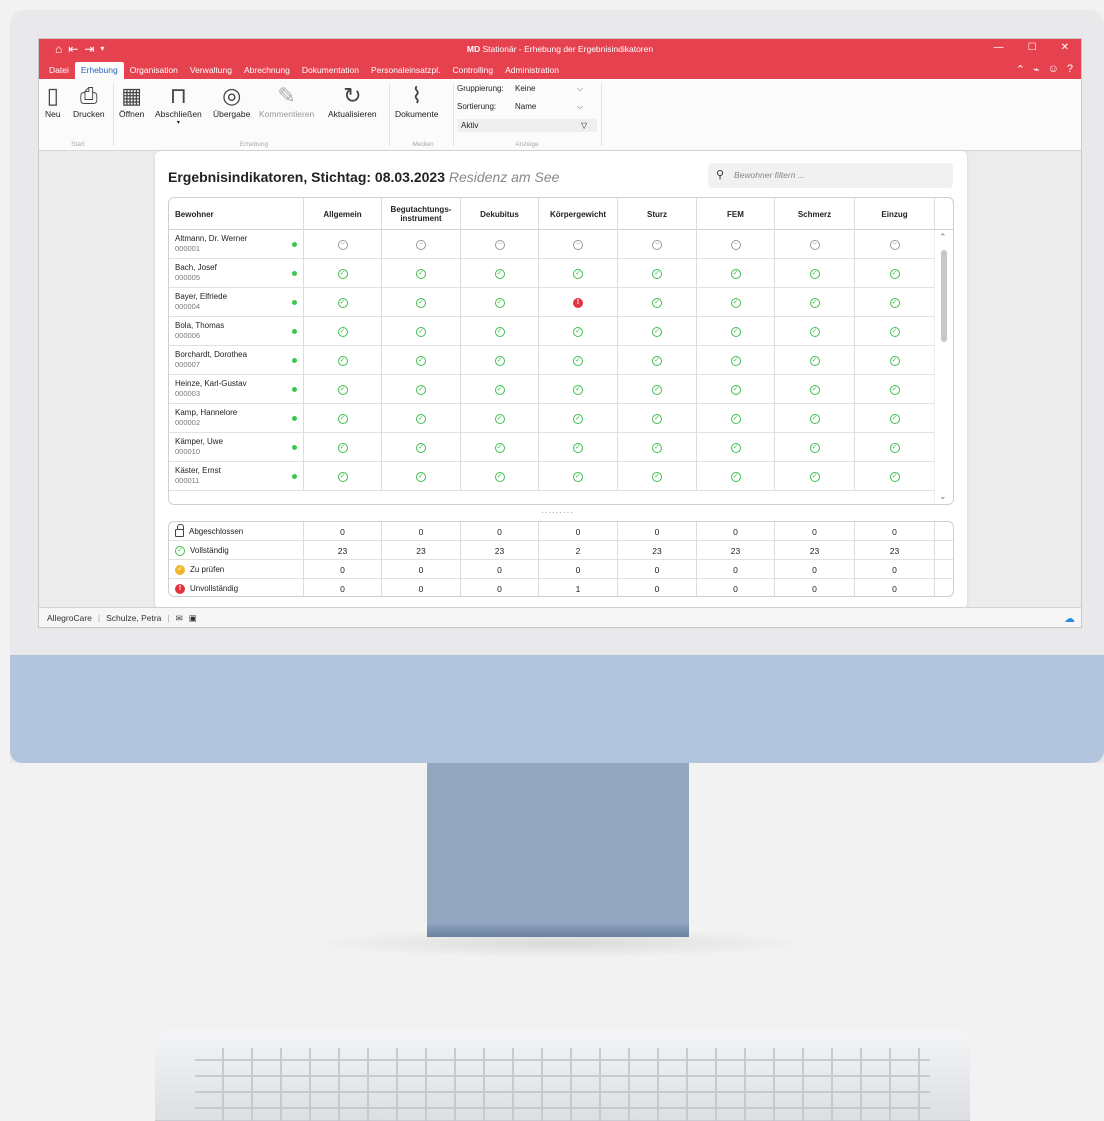 The width and height of the screenshot is (1104, 1121). What do you see at coordinates (416, 101) in the screenshot?
I see `documents-button: ⌇ Dokumente` at bounding box center [416, 101].